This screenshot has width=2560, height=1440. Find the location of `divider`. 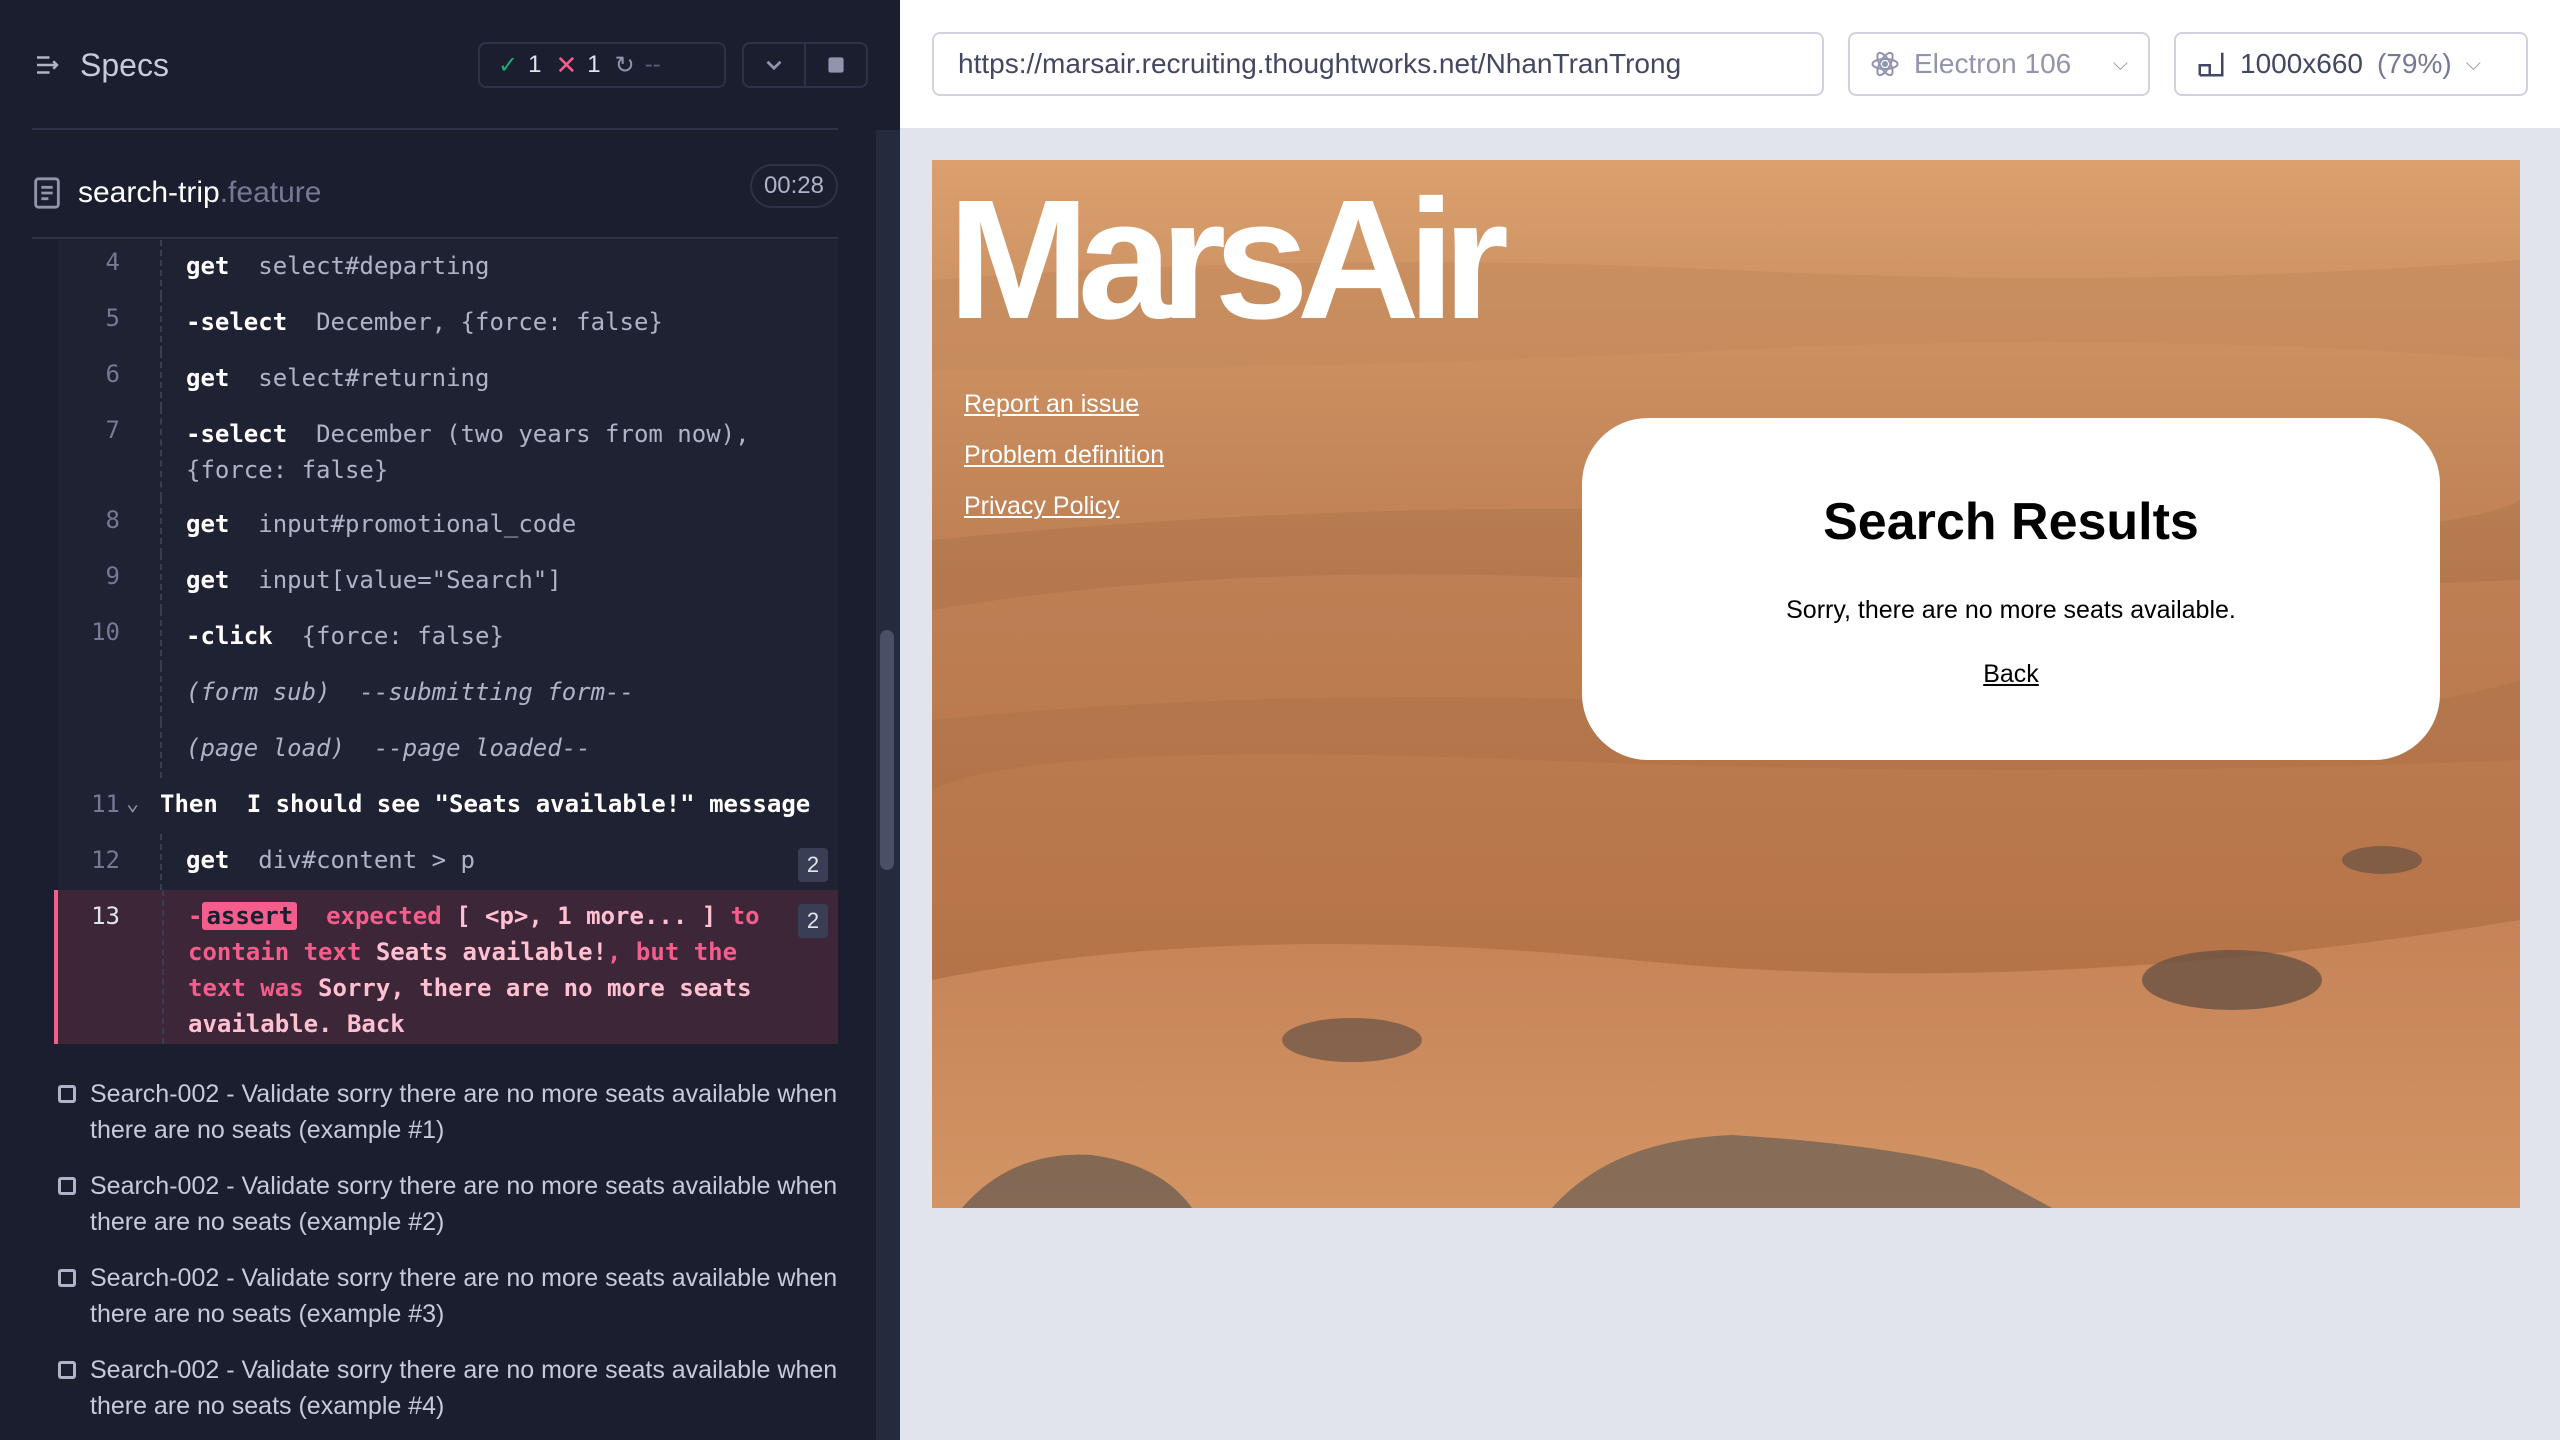

divider is located at coordinates (435, 129).